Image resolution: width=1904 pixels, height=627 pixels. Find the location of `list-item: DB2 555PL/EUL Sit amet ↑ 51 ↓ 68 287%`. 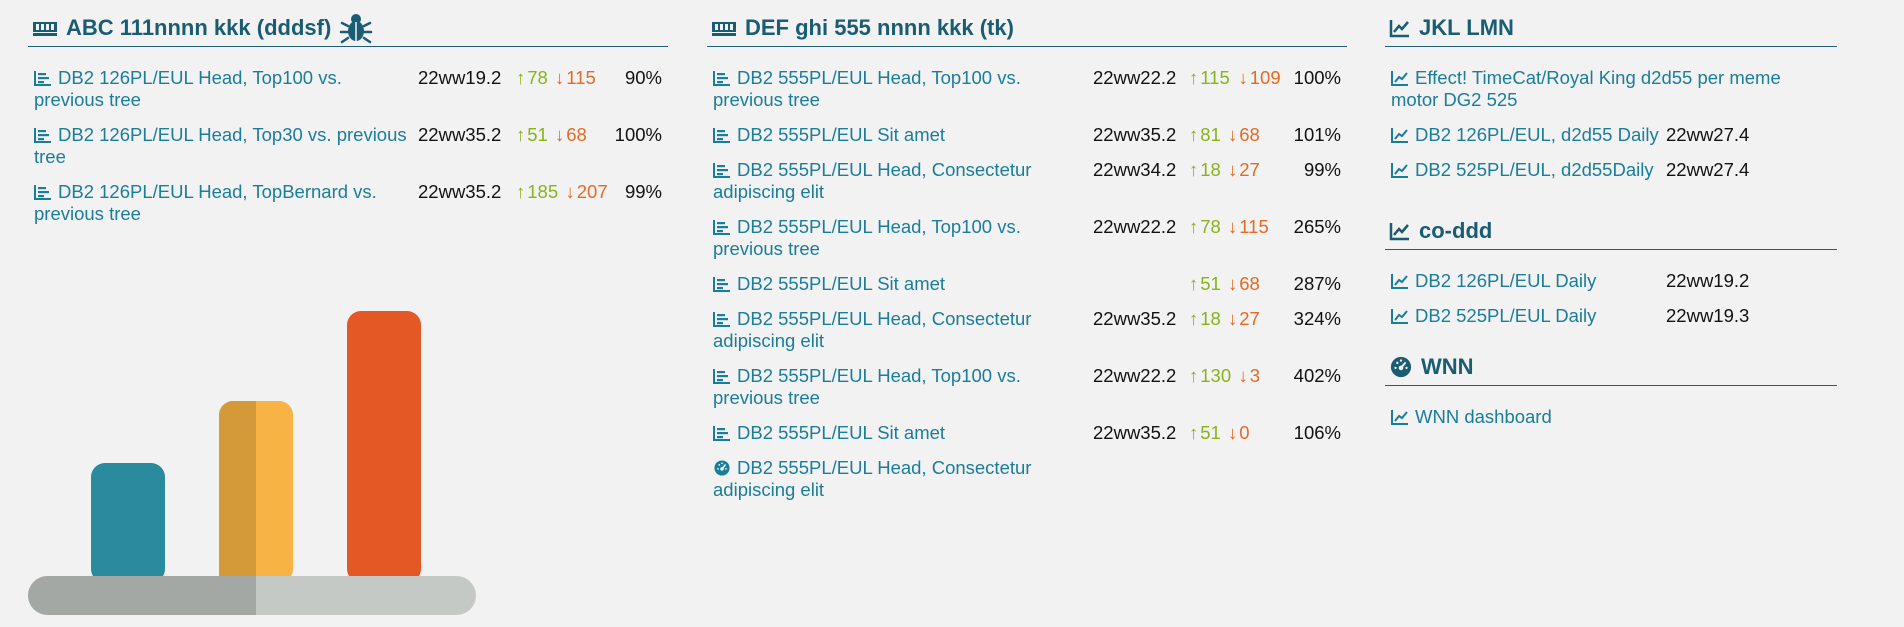

list-item: DB2 555PL/EUL Sit amet ↑ 51 ↓ 68 287% is located at coordinates (1027, 284).